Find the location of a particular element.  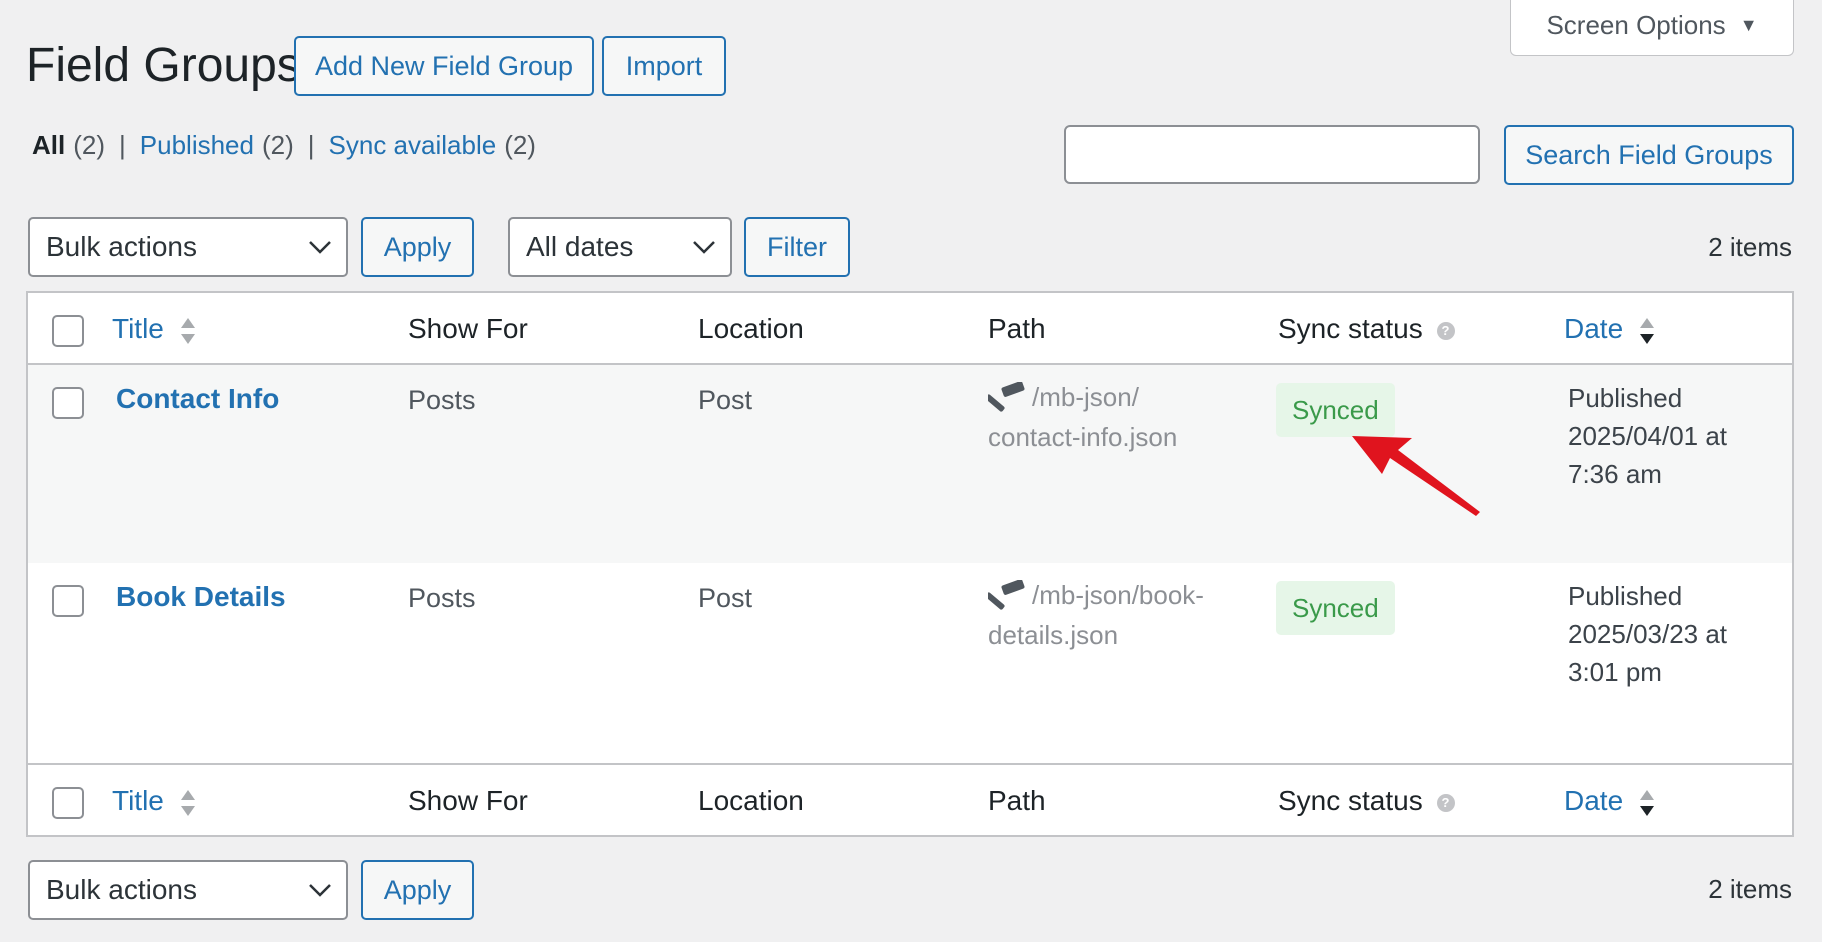

view-published: Published is located at coordinates (197, 145).